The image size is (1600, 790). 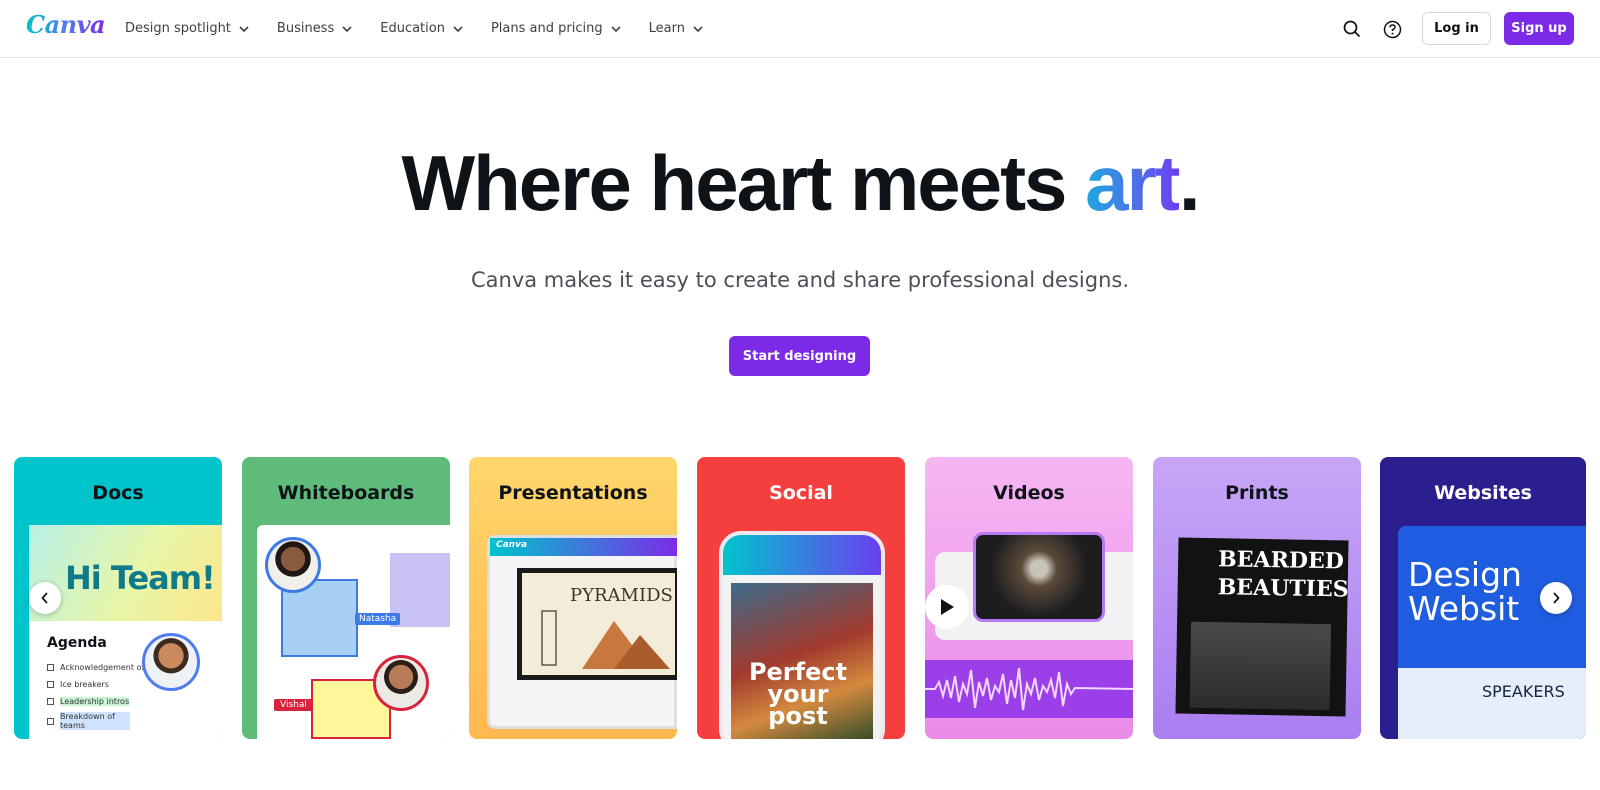 I want to click on nav-plans-and-pricing: Plans and pricing, so click(x=556, y=28).